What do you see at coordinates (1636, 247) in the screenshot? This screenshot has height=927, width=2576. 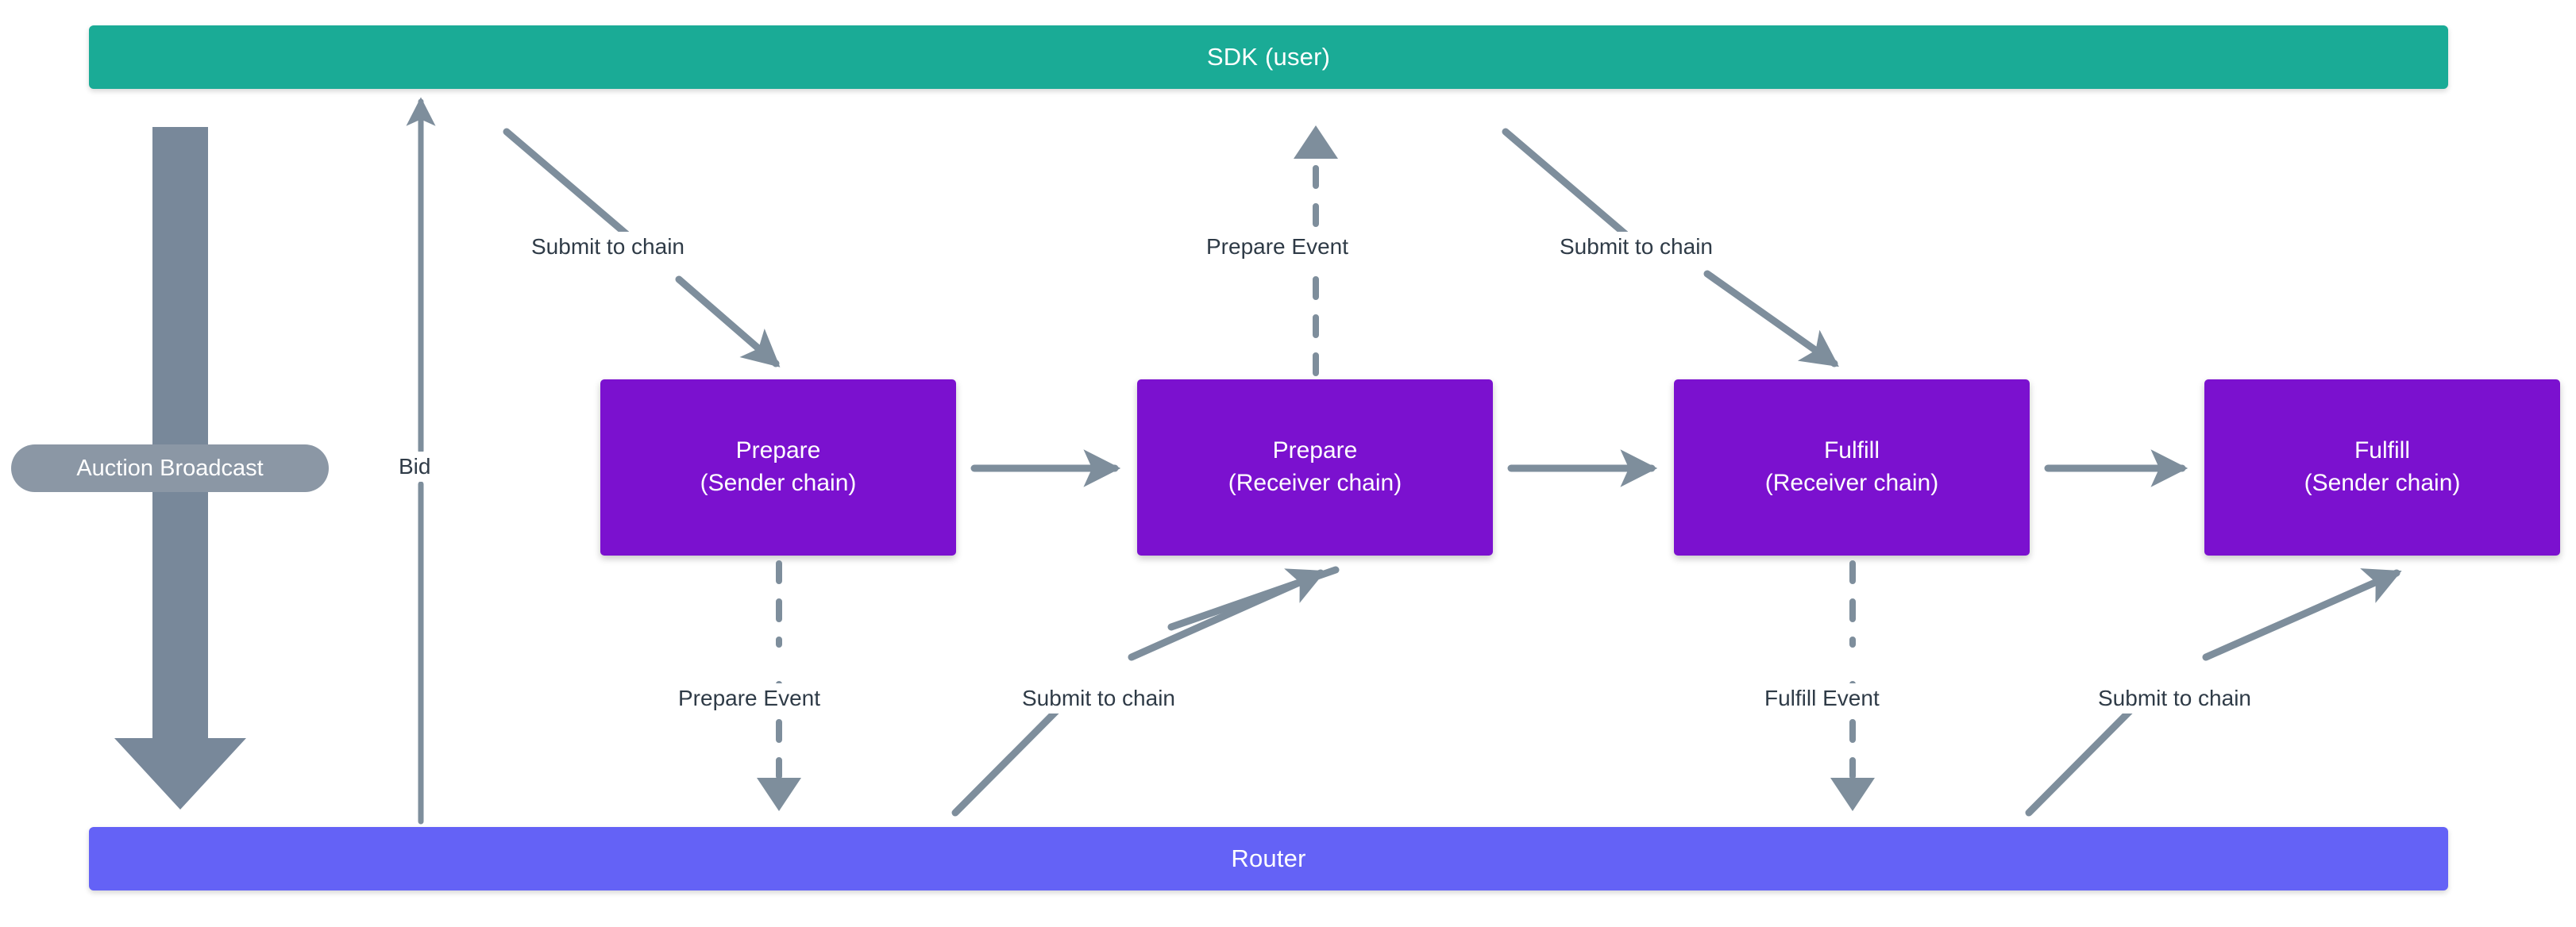 I see `edge-label-submit-to-chain-2: Submit to chain` at bounding box center [1636, 247].